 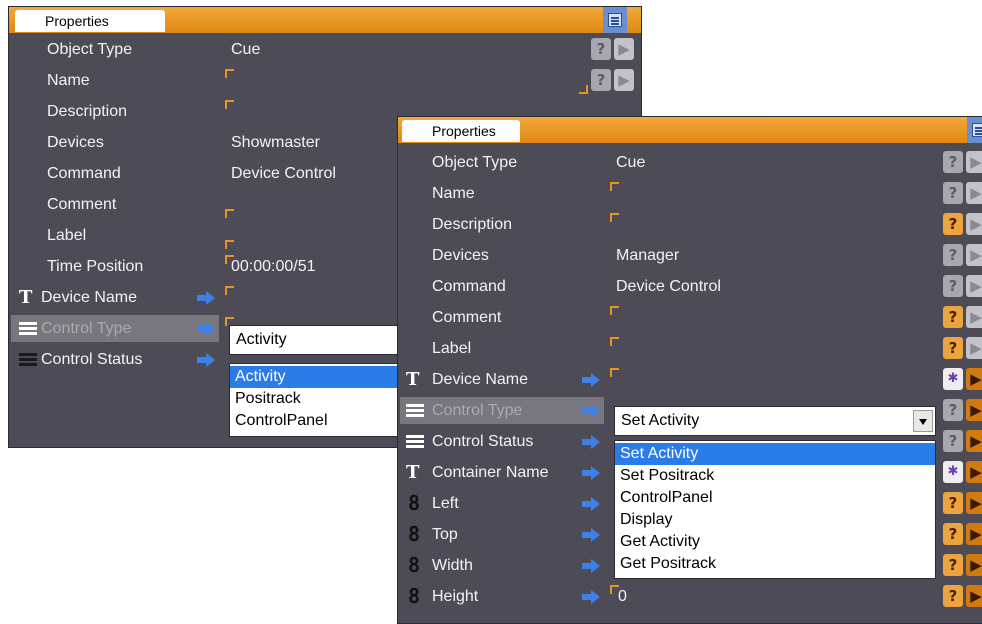 I want to click on row-label: Device Name, so click(x=480, y=379).